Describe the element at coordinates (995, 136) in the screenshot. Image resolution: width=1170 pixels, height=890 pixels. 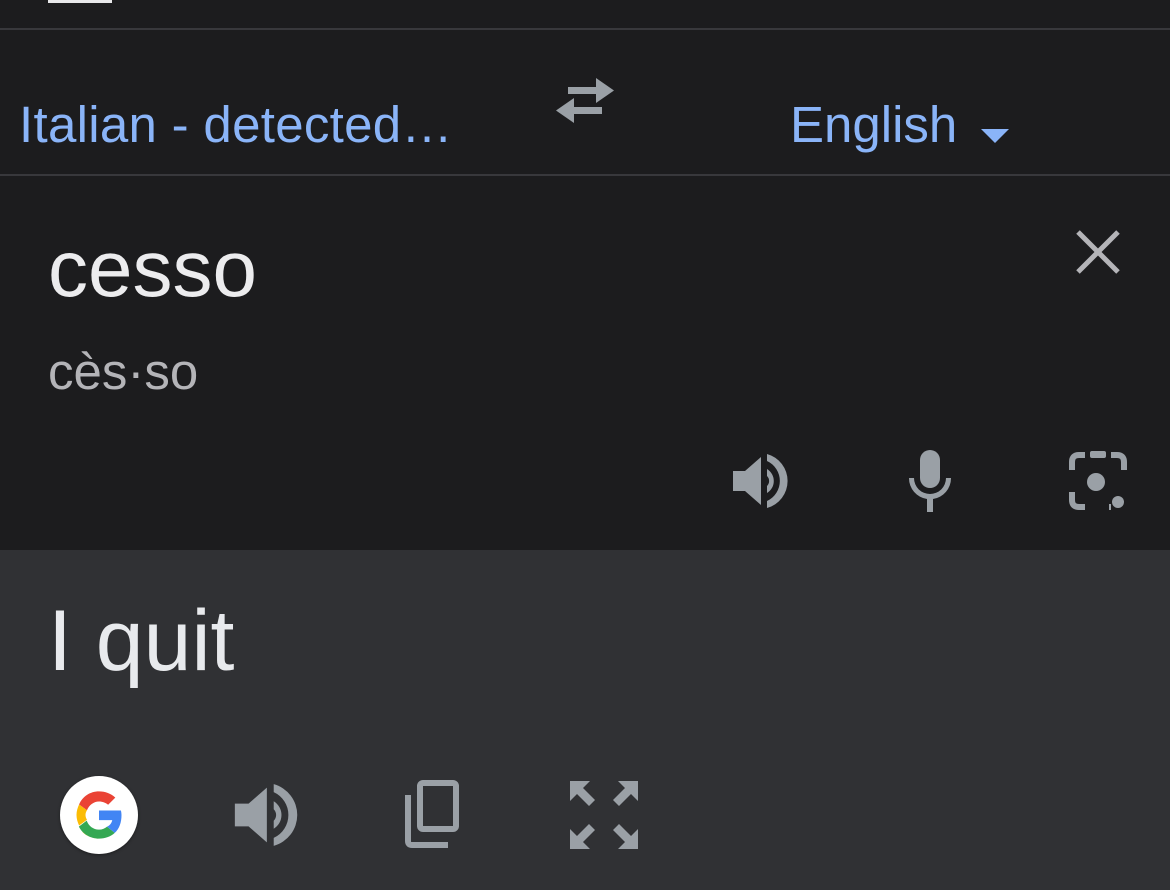
I see `caret-down-icon` at that location.